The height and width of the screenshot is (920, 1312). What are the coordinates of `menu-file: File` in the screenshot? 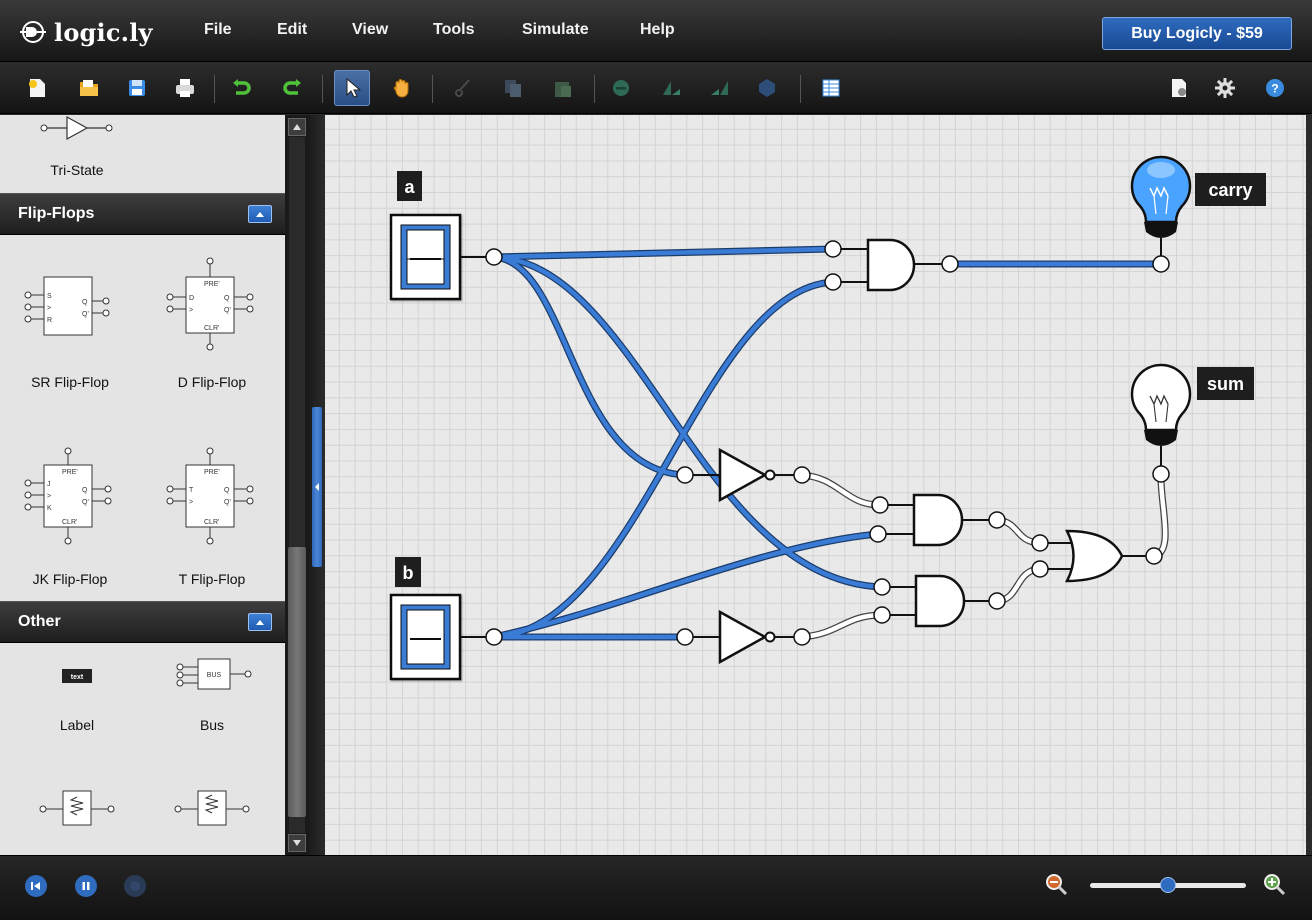 It's located at (218, 30).